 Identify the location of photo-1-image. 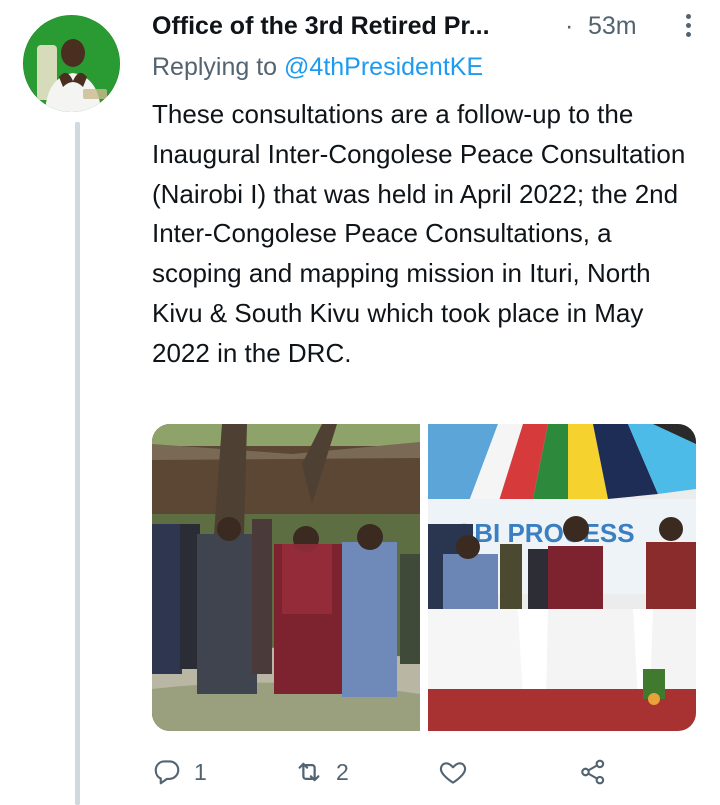
(286, 577).